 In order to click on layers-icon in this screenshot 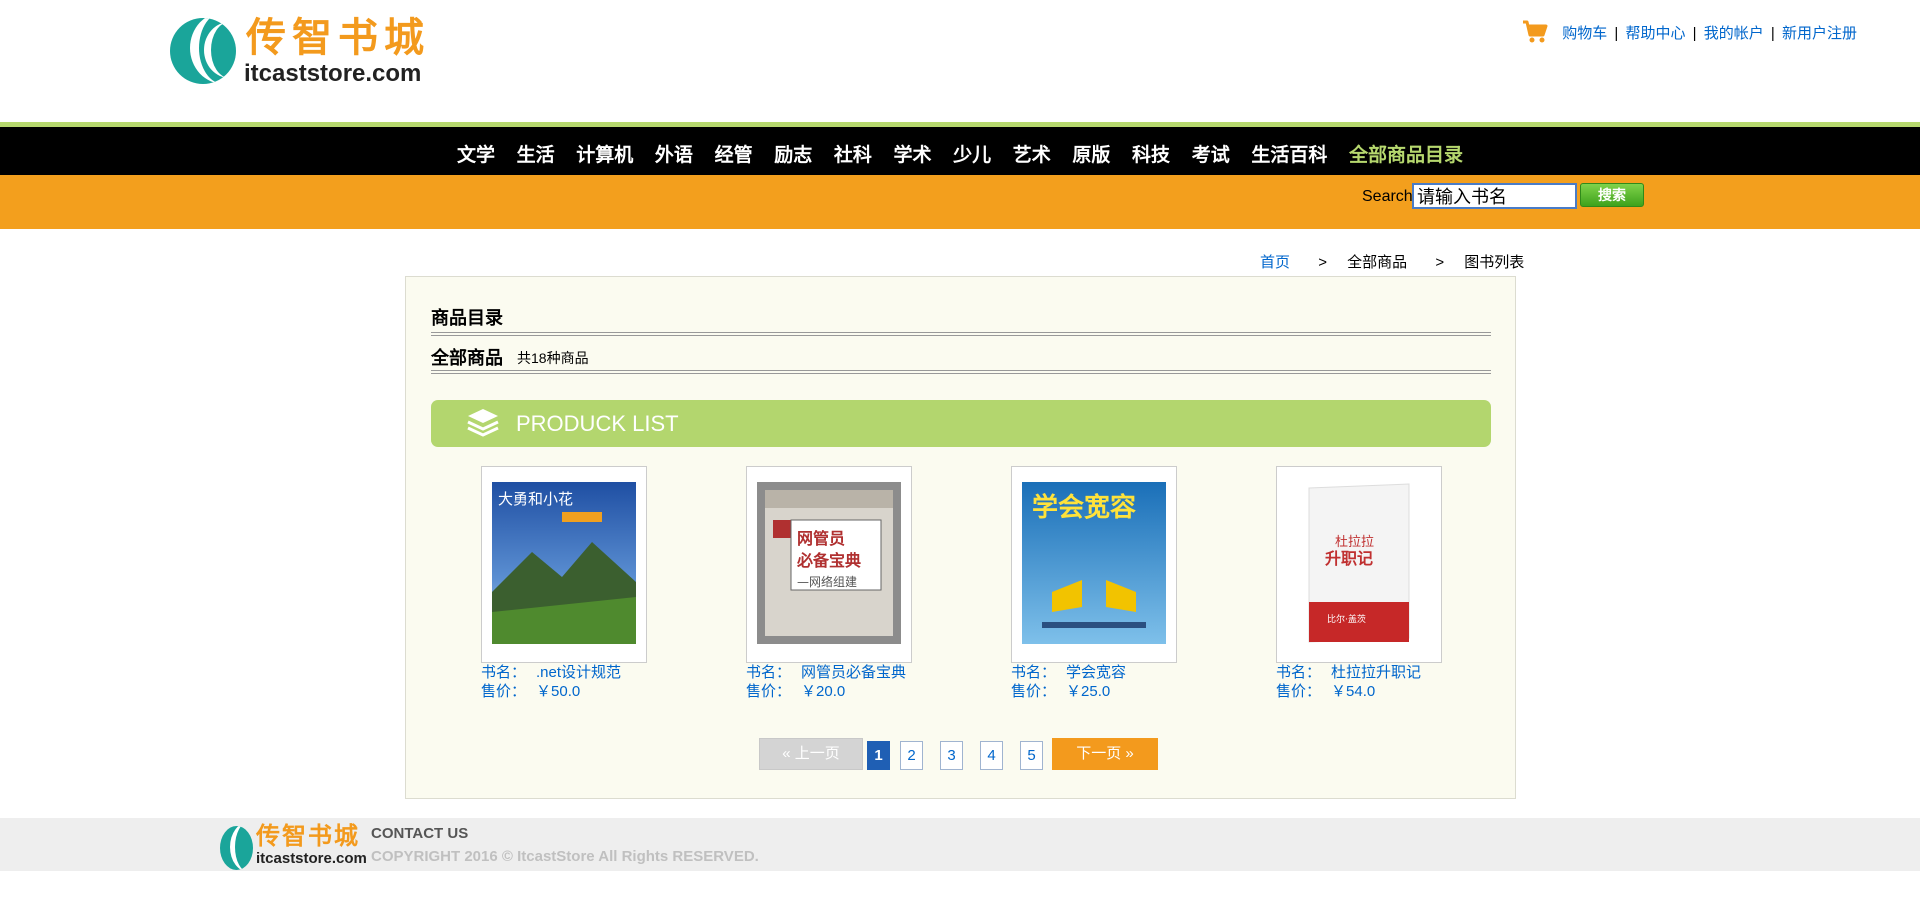, I will do `click(483, 423)`.